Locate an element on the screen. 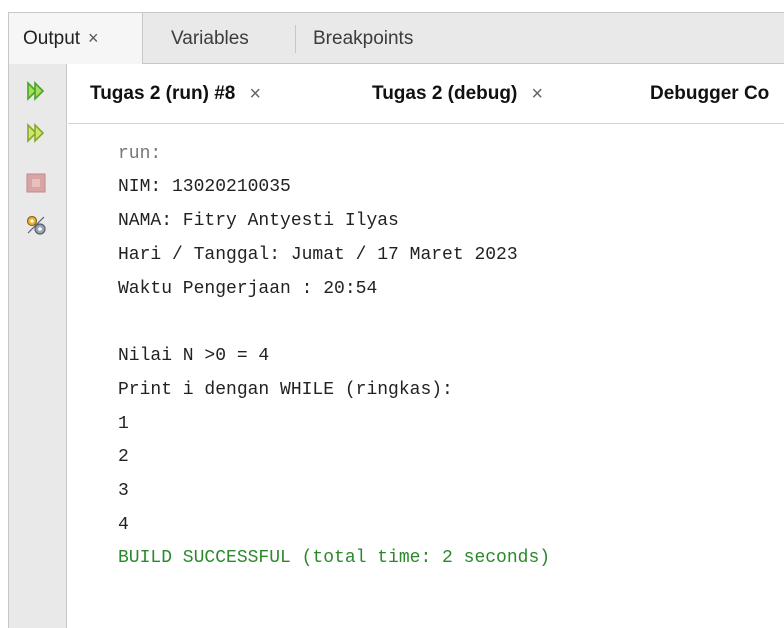 This screenshot has height=628, width=784. settings-icon is located at coordinates (36, 225).